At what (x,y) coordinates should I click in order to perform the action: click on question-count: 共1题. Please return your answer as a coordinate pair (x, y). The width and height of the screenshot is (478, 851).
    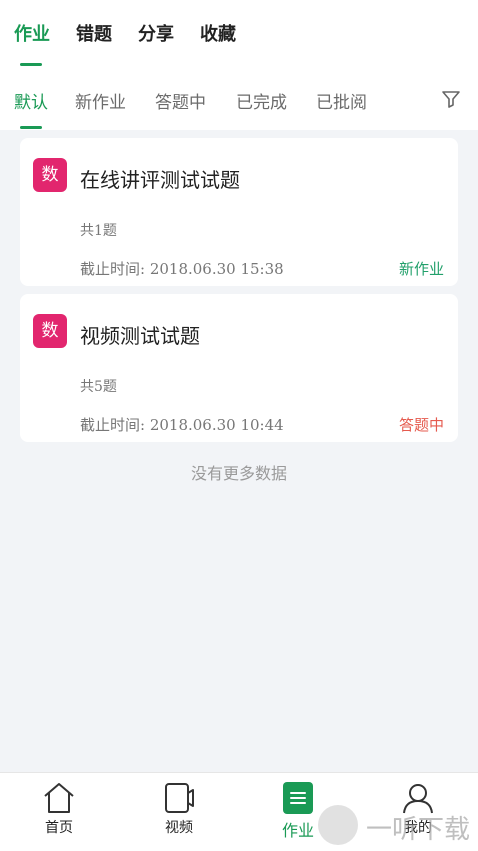
    Looking at the image, I should click on (98, 231).